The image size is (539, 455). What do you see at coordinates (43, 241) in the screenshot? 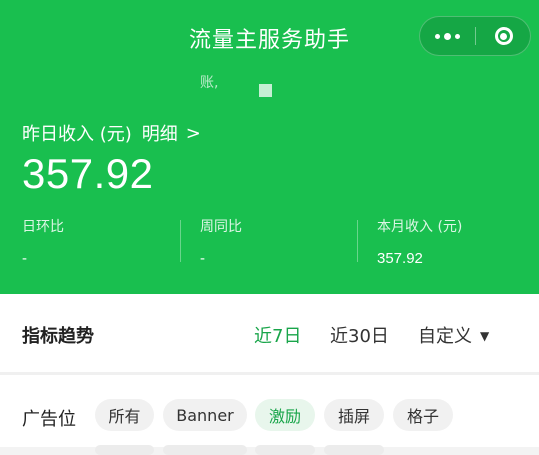
I see `stat-day-over-day: 日环比 -` at bounding box center [43, 241].